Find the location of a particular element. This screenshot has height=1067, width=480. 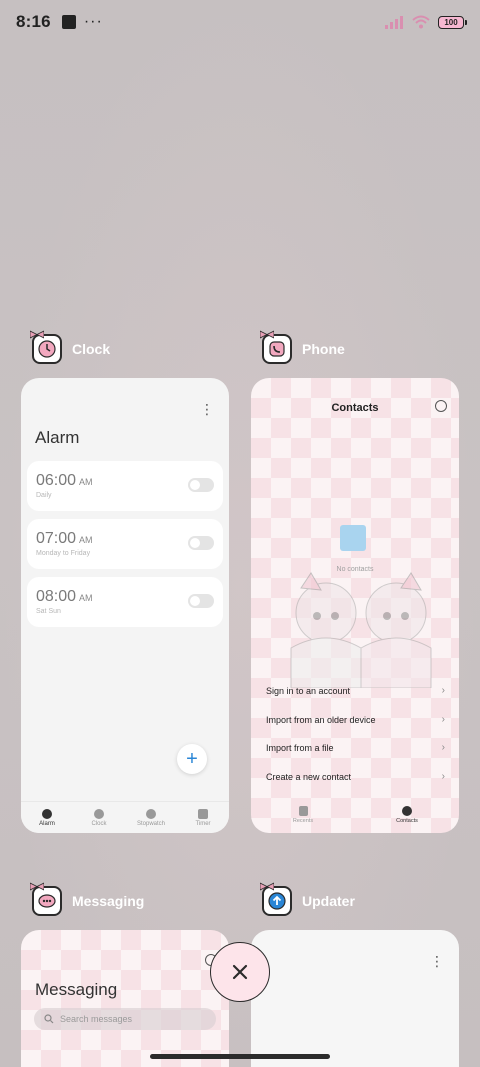

alarm-time: 07:00 is located at coordinates (56, 538).